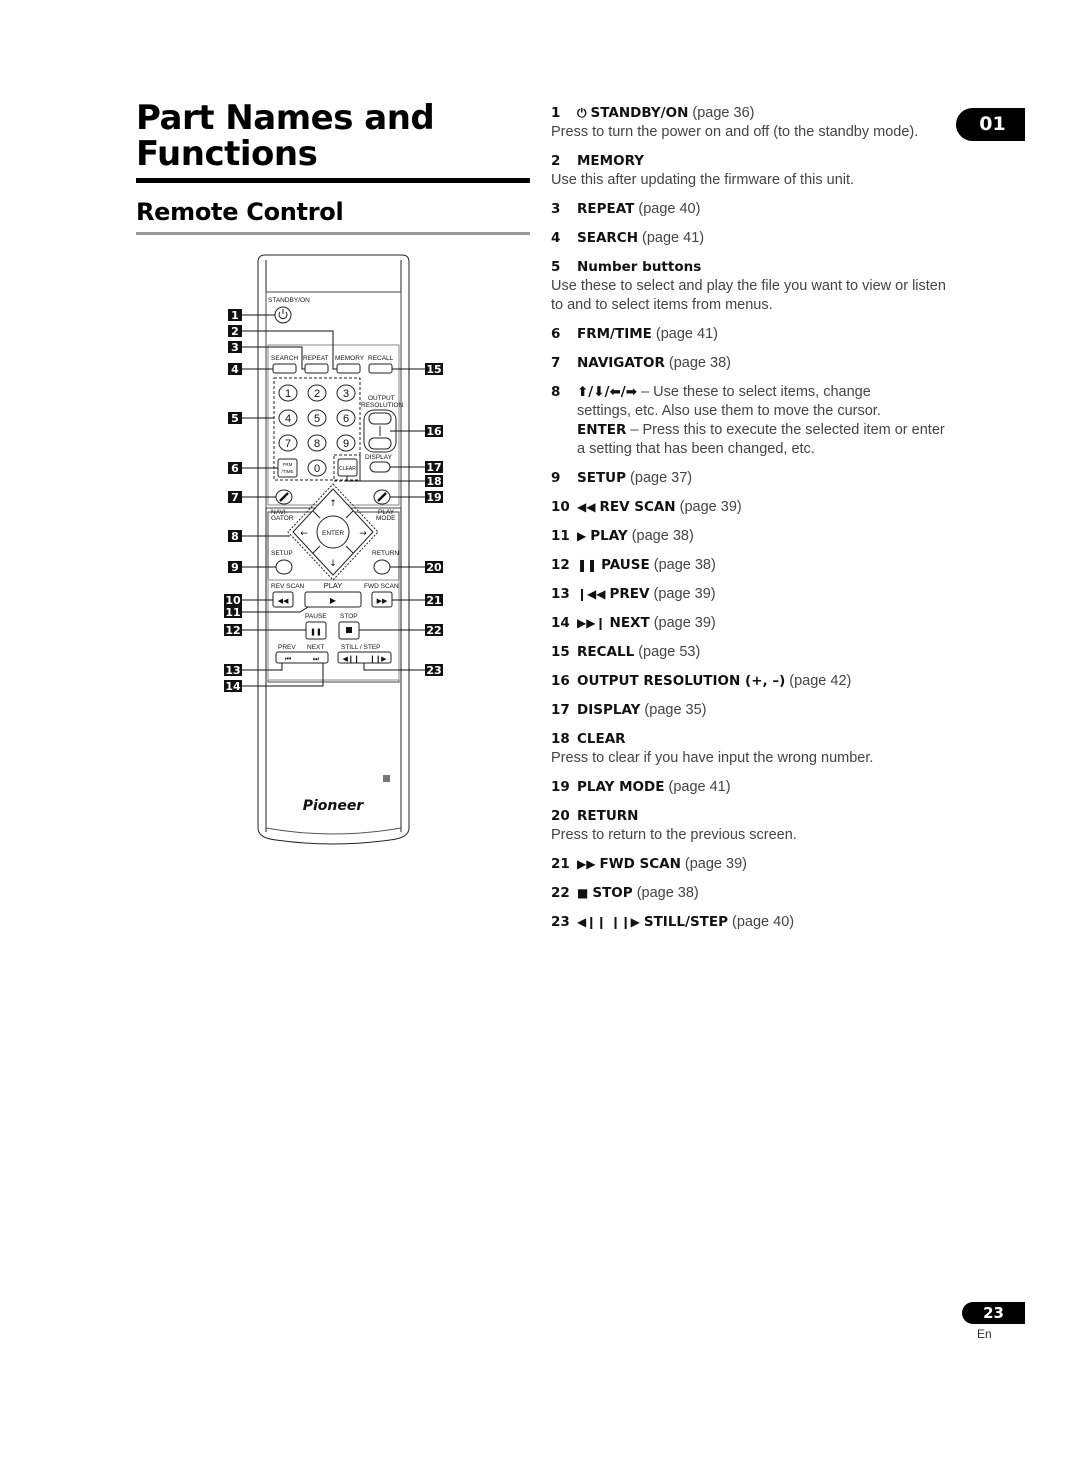 The height and width of the screenshot is (1479, 1080). What do you see at coordinates (316, 368) in the screenshot?
I see `repeat-button` at bounding box center [316, 368].